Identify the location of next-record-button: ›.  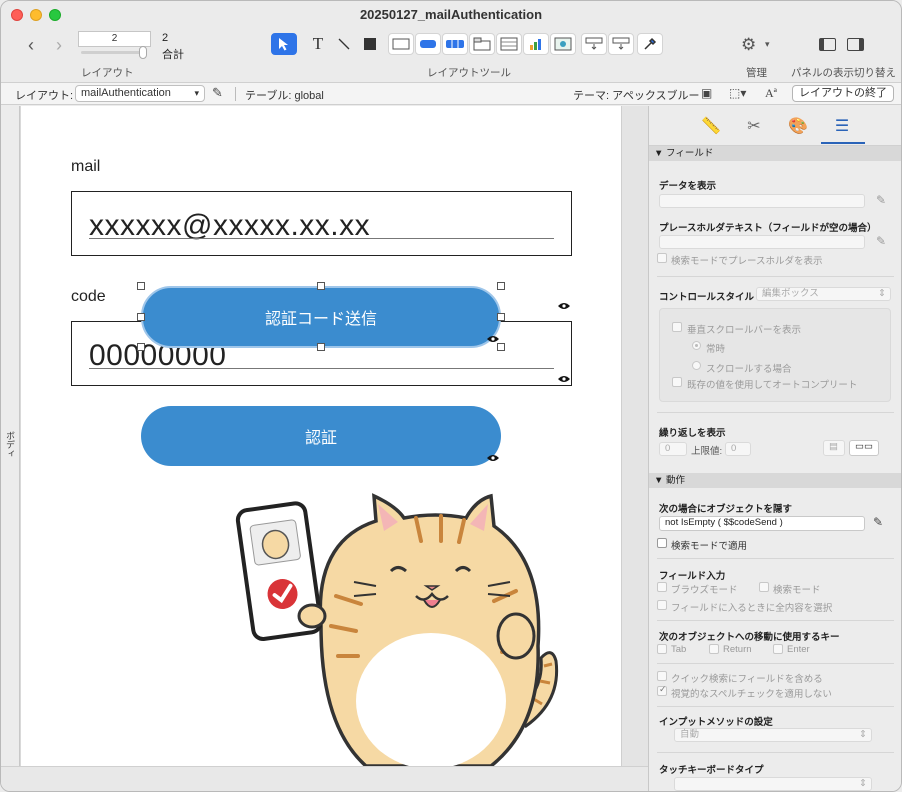
(59, 45).